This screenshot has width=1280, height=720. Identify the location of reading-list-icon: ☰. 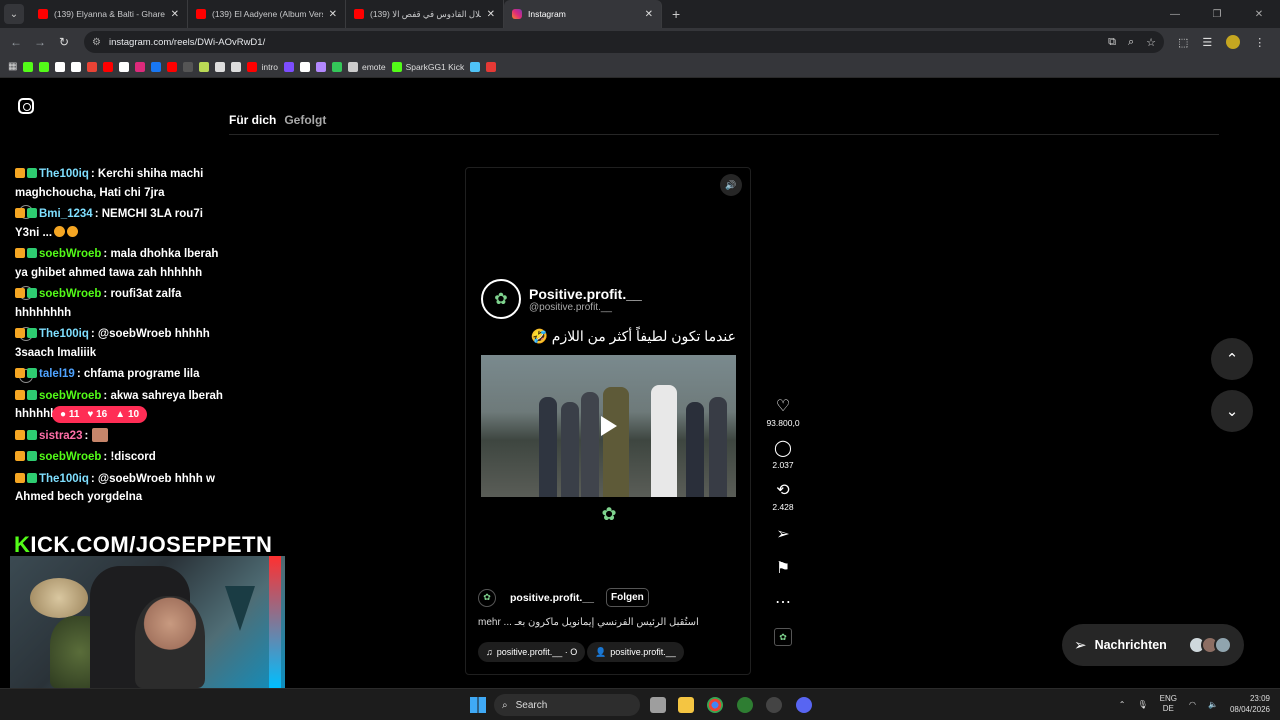
(1207, 42).